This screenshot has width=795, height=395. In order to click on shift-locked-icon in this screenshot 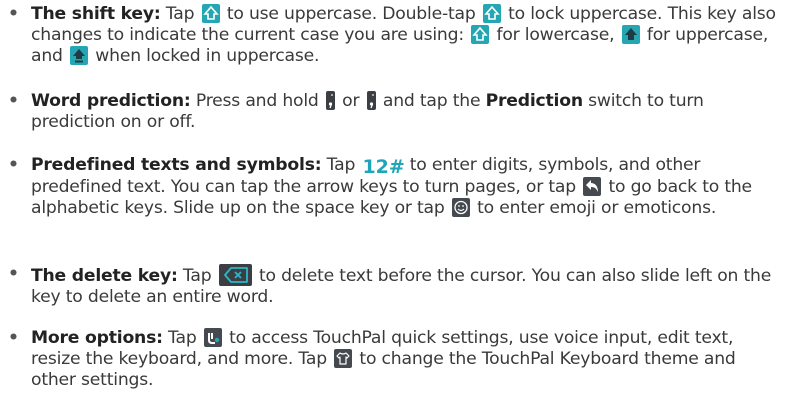, I will do `click(79, 55)`.